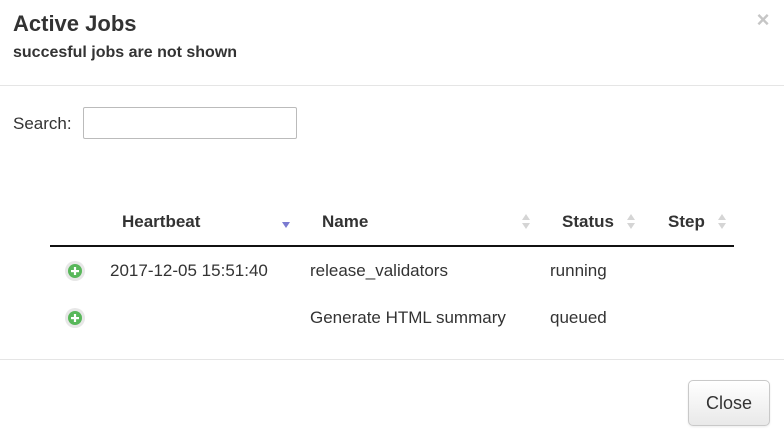  I want to click on column-label-heartbeat: Heartbeat, so click(161, 221).